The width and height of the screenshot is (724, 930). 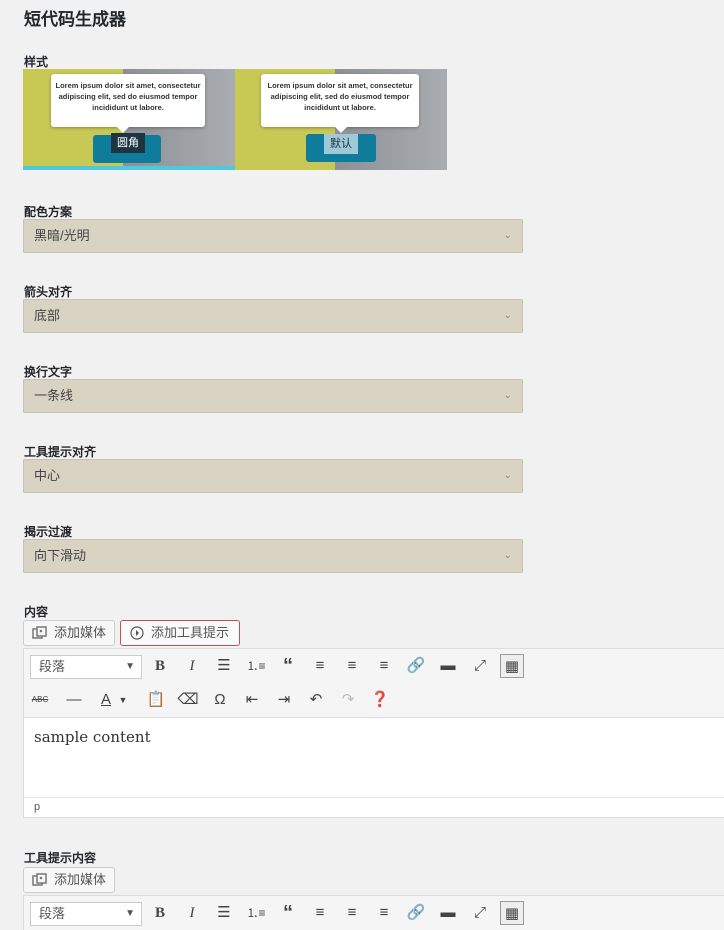 What do you see at coordinates (273, 316) in the screenshot?
I see `arrow-align-select: 底部 ⌄` at bounding box center [273, 316].